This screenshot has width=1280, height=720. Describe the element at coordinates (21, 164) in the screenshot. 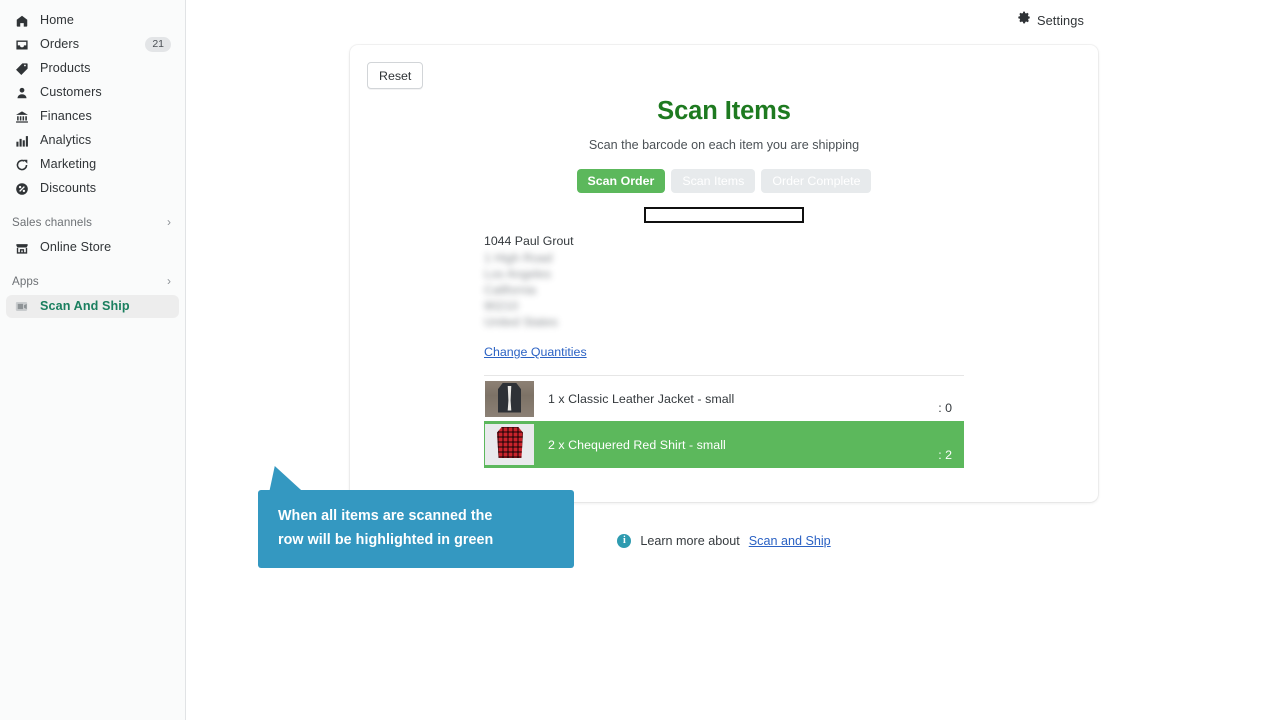

I see `megaphone-icon` at that location.